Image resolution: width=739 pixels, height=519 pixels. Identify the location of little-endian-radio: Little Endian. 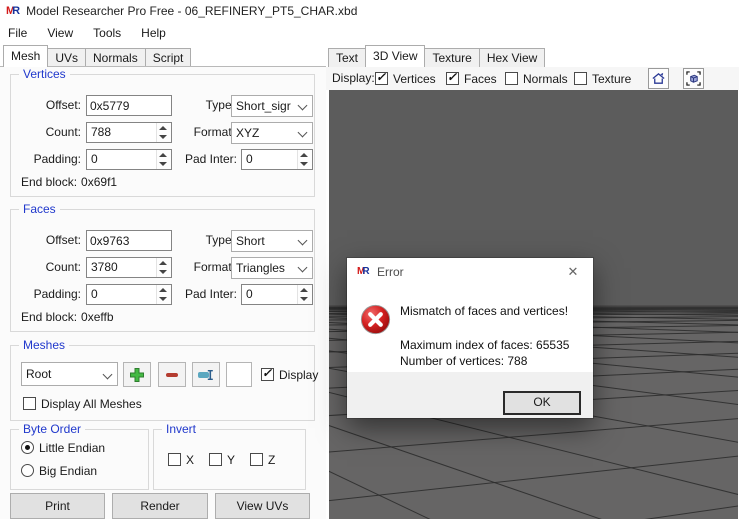
(63, 447).